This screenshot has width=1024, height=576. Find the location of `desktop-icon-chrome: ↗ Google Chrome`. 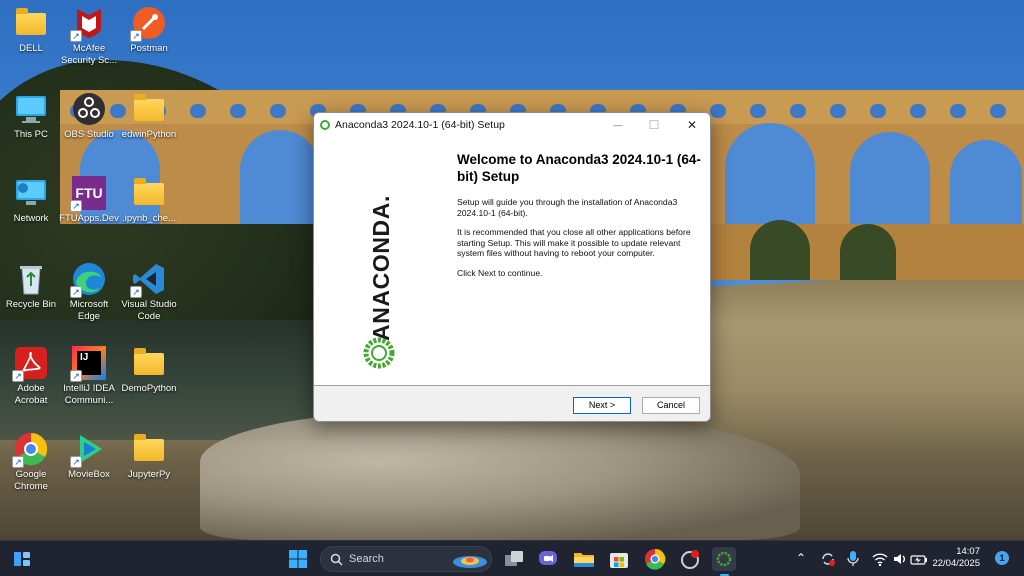

desktop-icon-chrome: ↗ Google Chrome is located at coordinates (31, 462).